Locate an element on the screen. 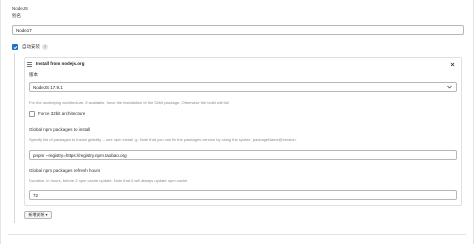 This screenshot has height=244, width=474. alias-input: Node17 is located at coordinates (238, 30).